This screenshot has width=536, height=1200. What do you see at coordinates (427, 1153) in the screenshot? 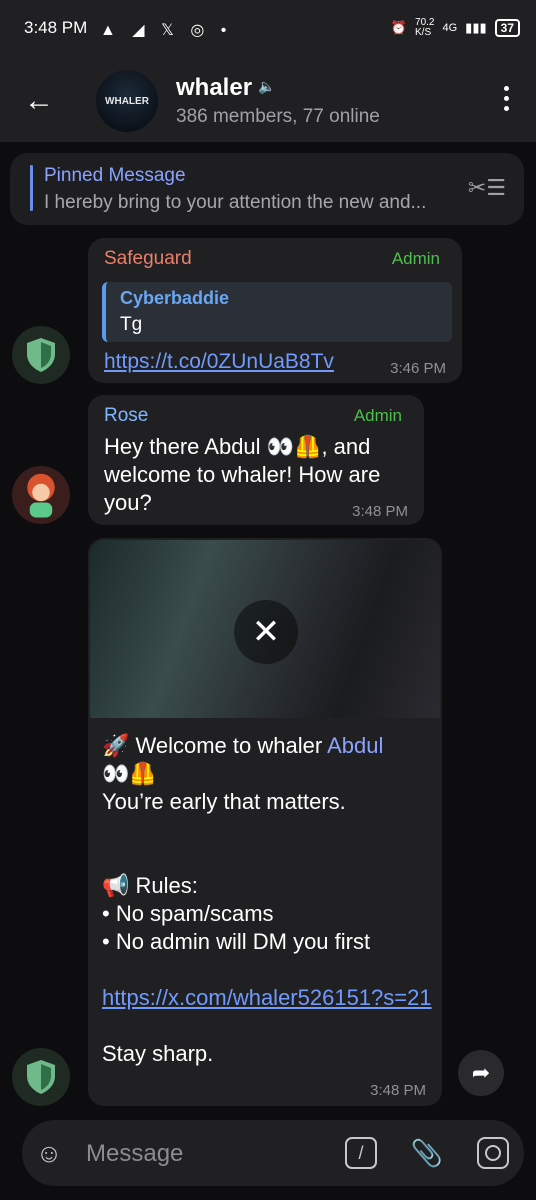
I see `attachment-icon: 📎` at bounding box center [427, 1153].